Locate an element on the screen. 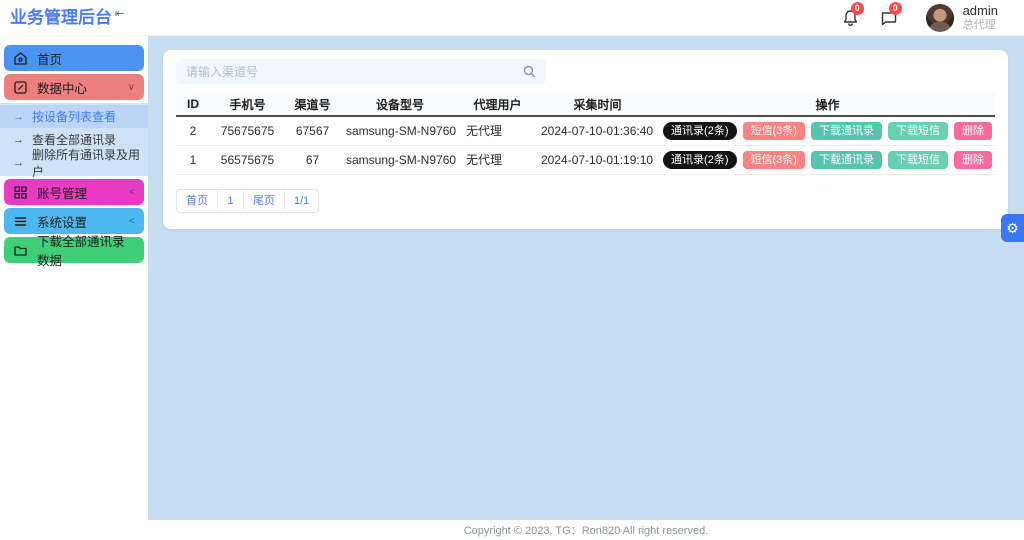  col-header-id: ID is located at coordinates (193, 105).